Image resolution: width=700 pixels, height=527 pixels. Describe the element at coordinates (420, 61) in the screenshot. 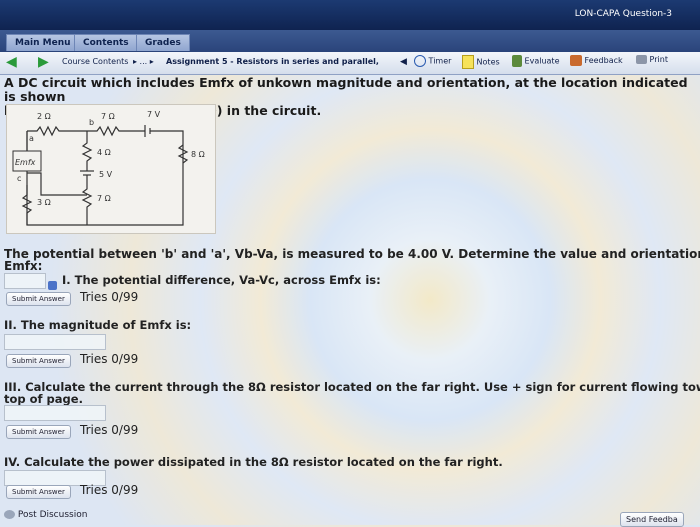

I see `timer-icon` at that location.